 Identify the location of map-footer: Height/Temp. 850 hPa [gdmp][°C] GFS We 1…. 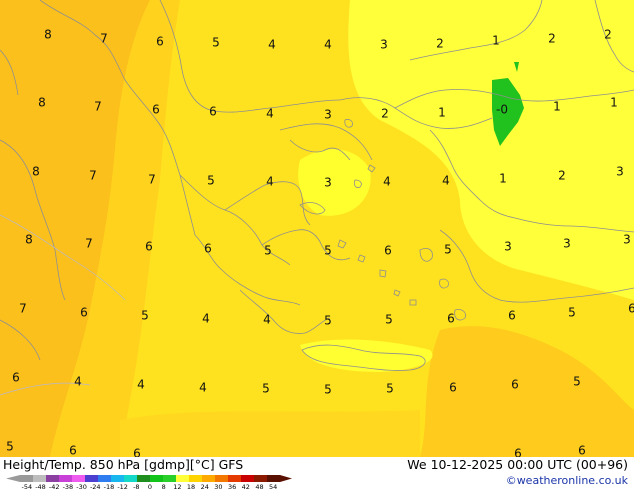
(317, 473).